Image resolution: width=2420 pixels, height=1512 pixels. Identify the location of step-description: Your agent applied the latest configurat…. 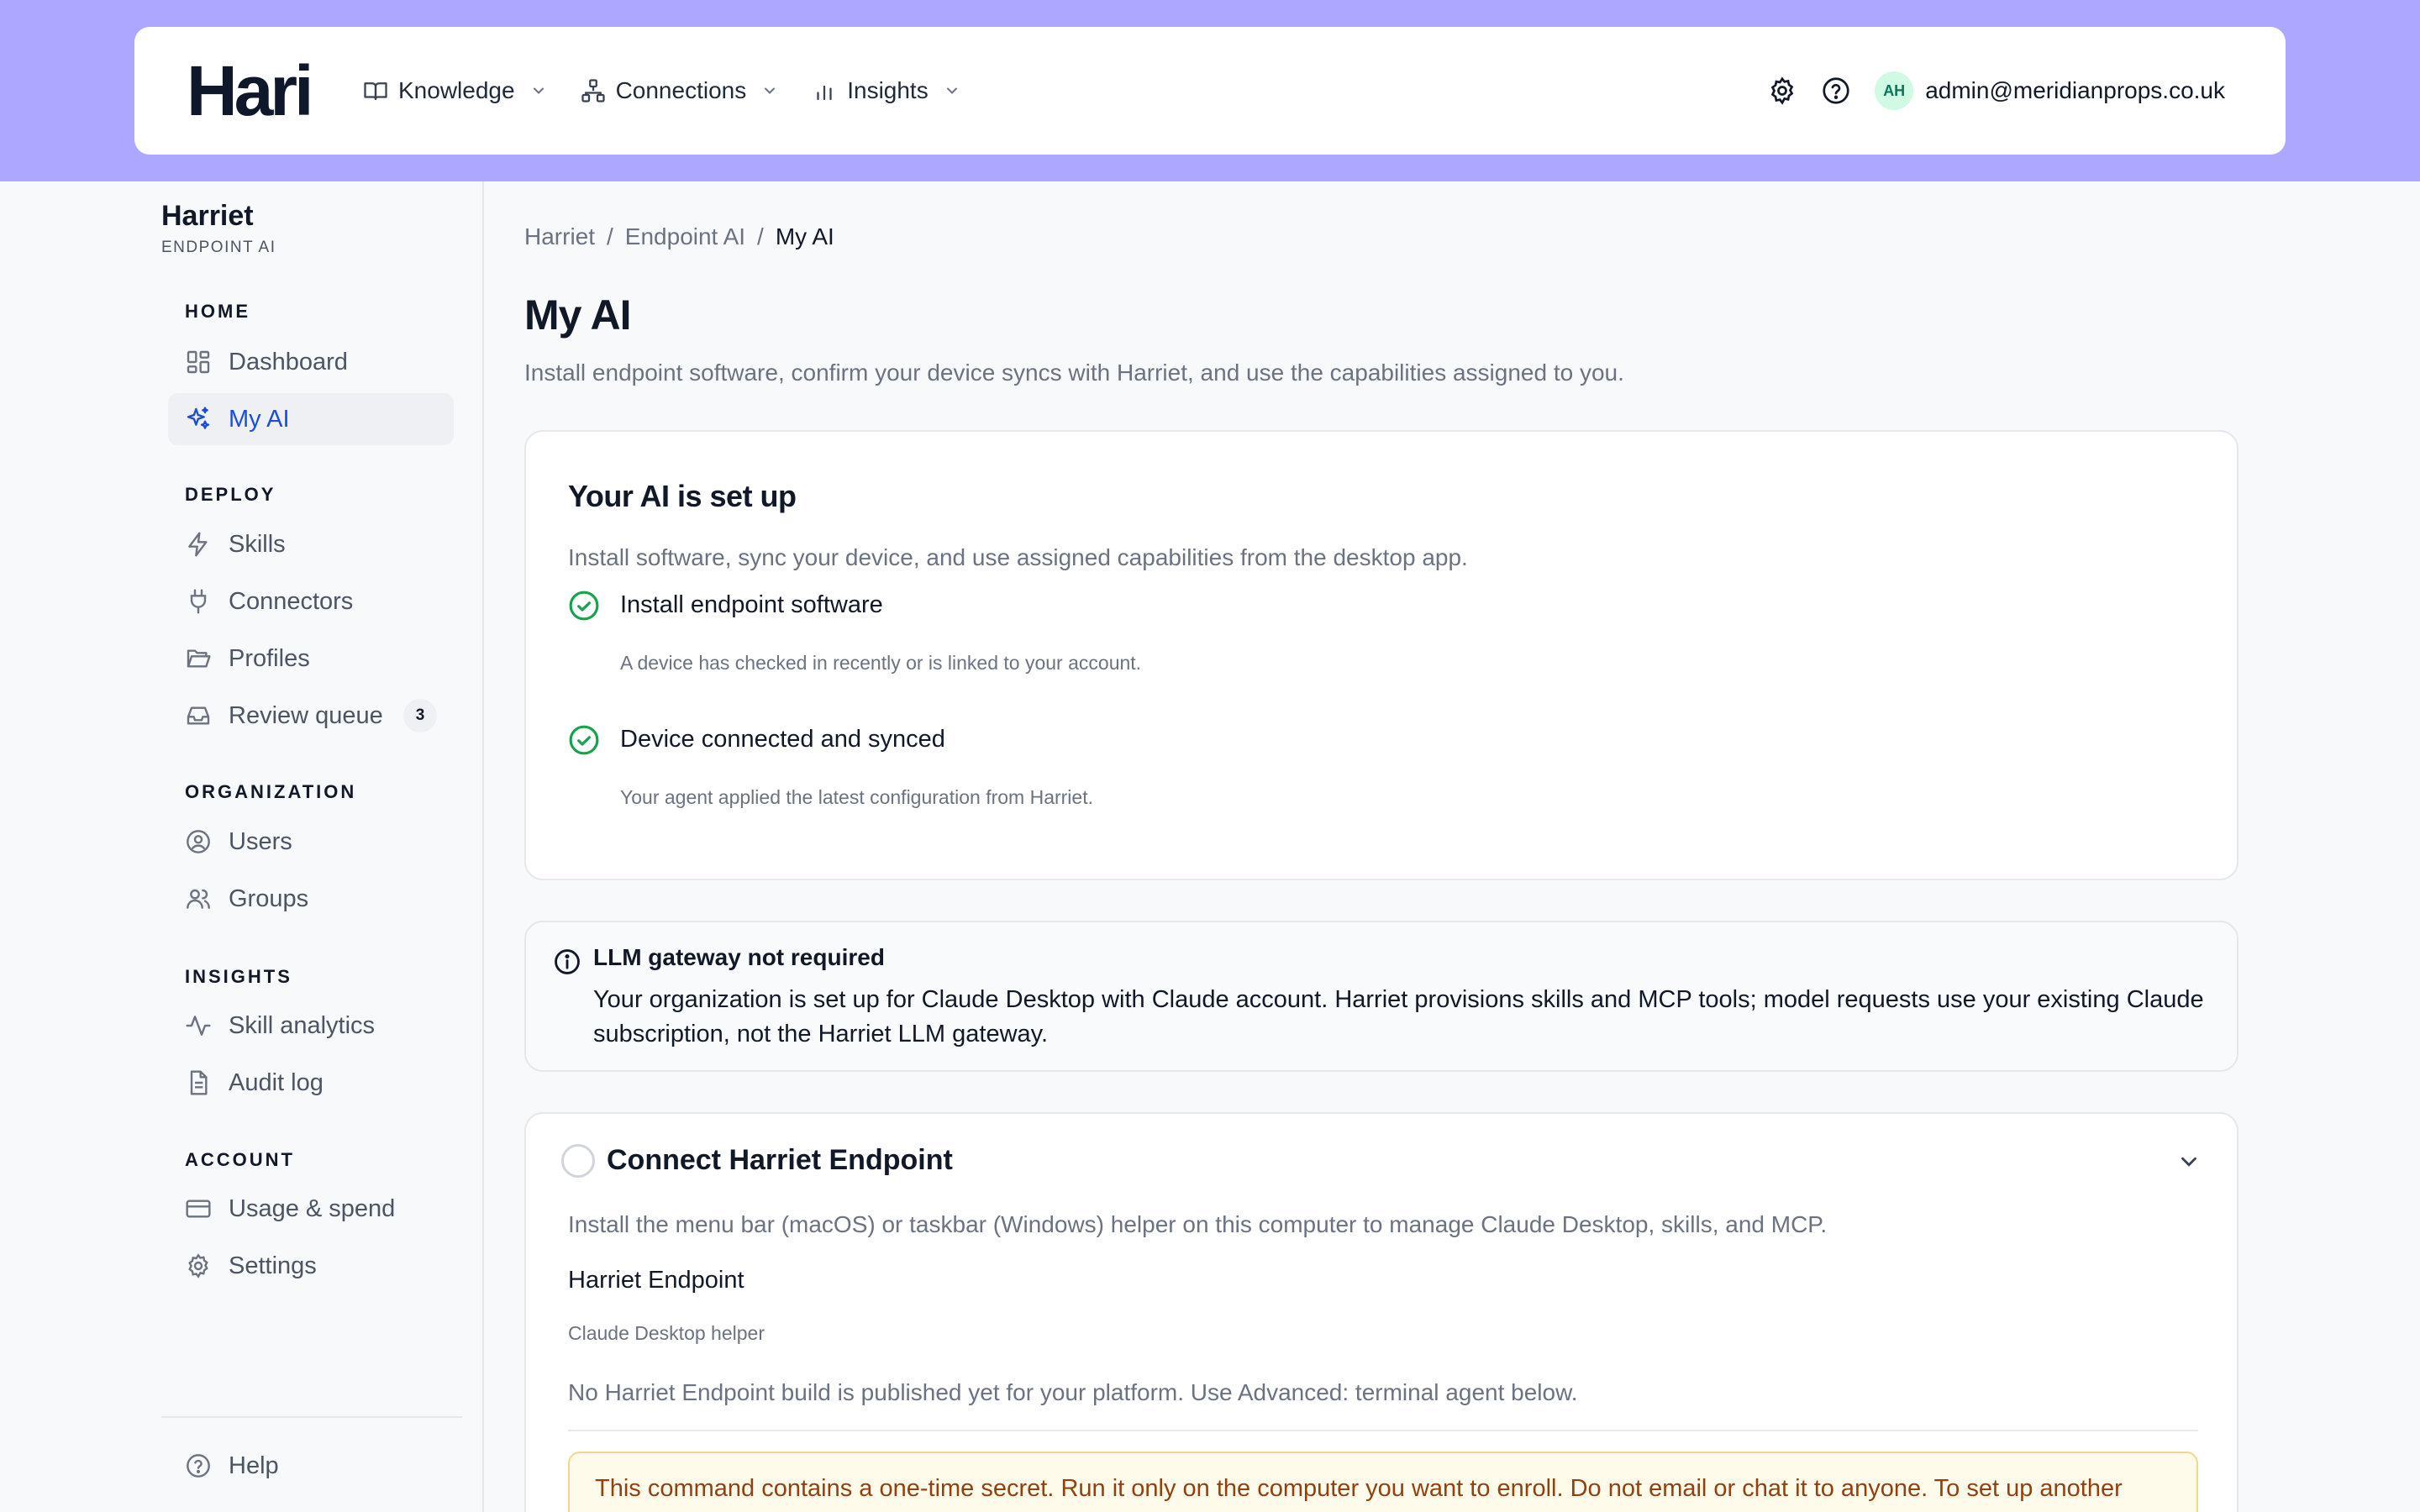
(856, 797).